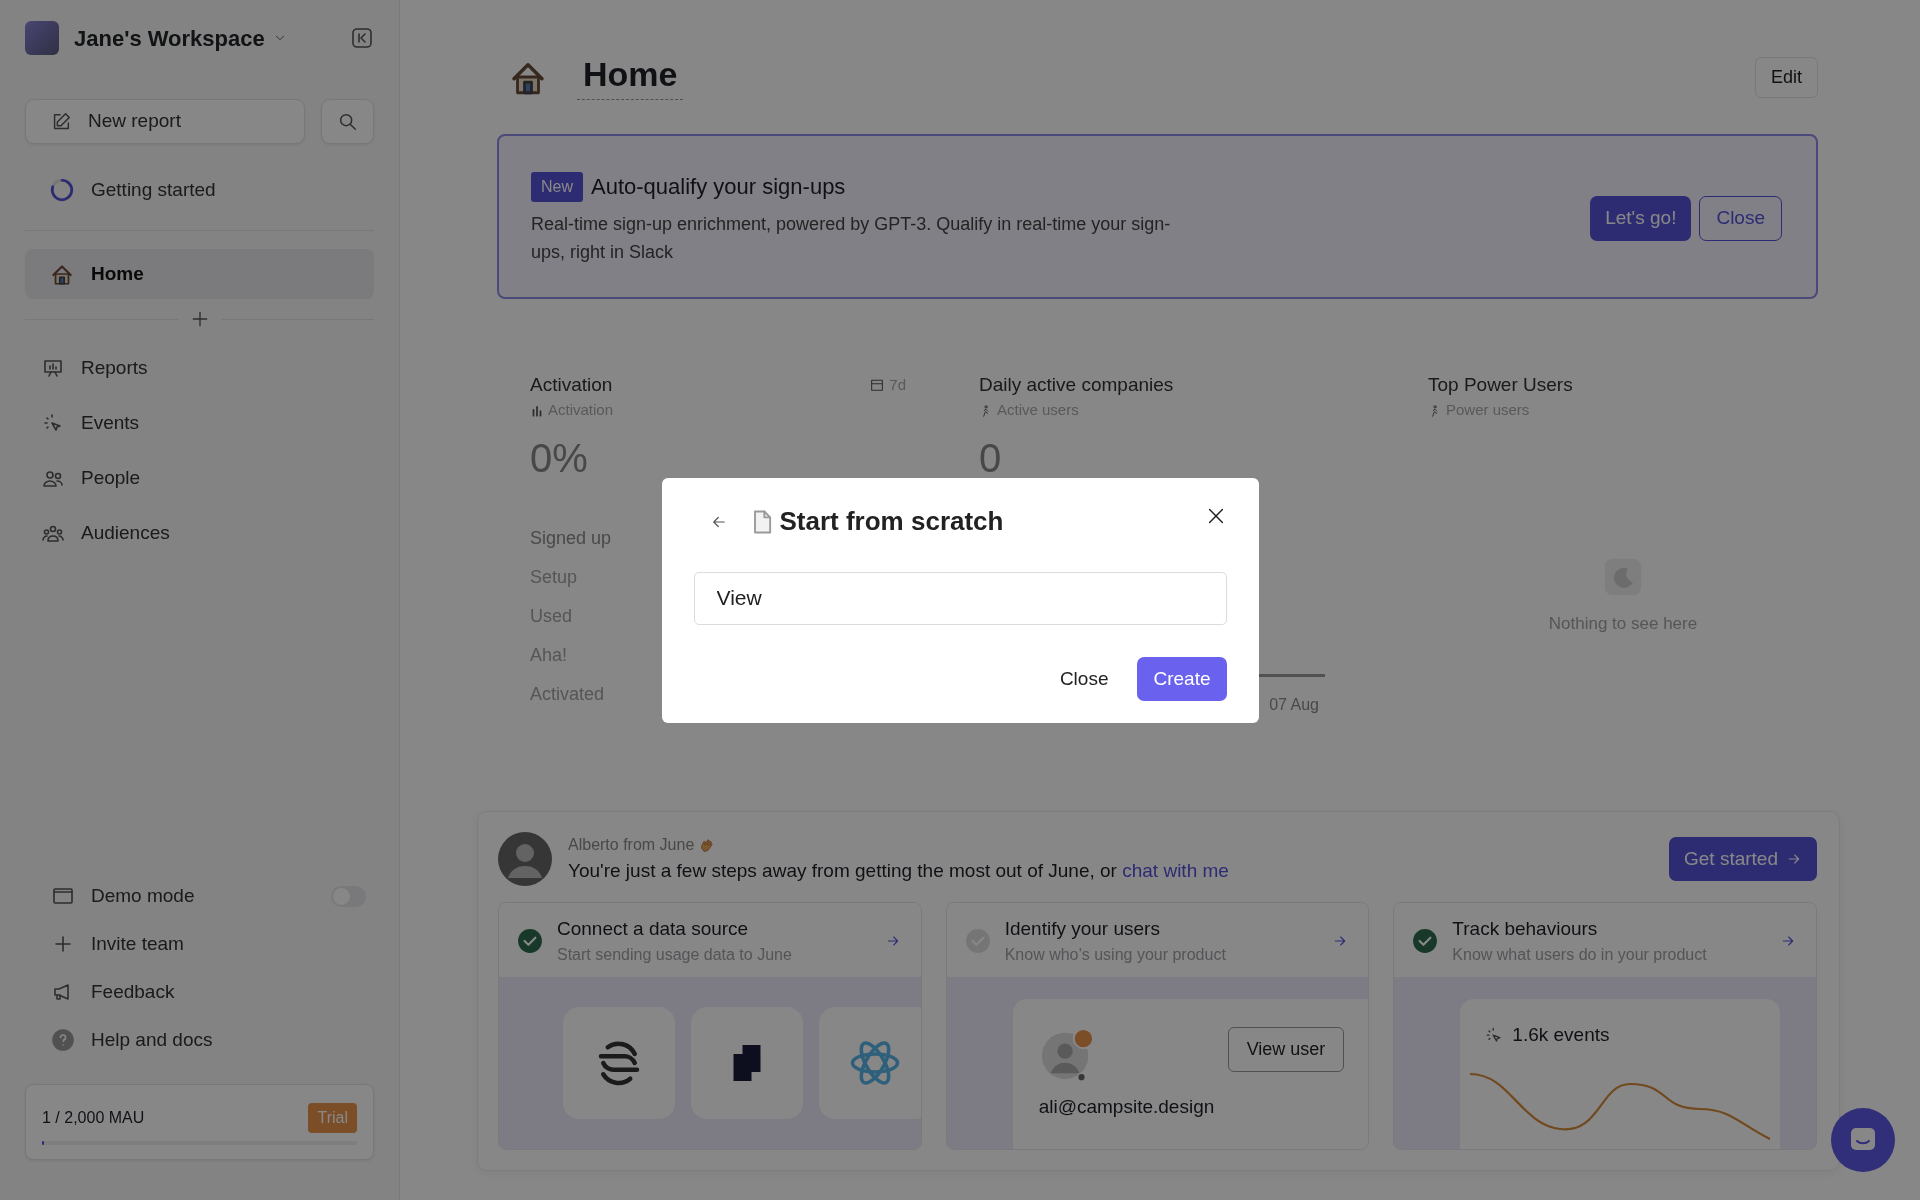 Image resolution: width=1920 pixels, height=1200 pixels. I want to click on sidebar-item: Events, so click(199, 423).